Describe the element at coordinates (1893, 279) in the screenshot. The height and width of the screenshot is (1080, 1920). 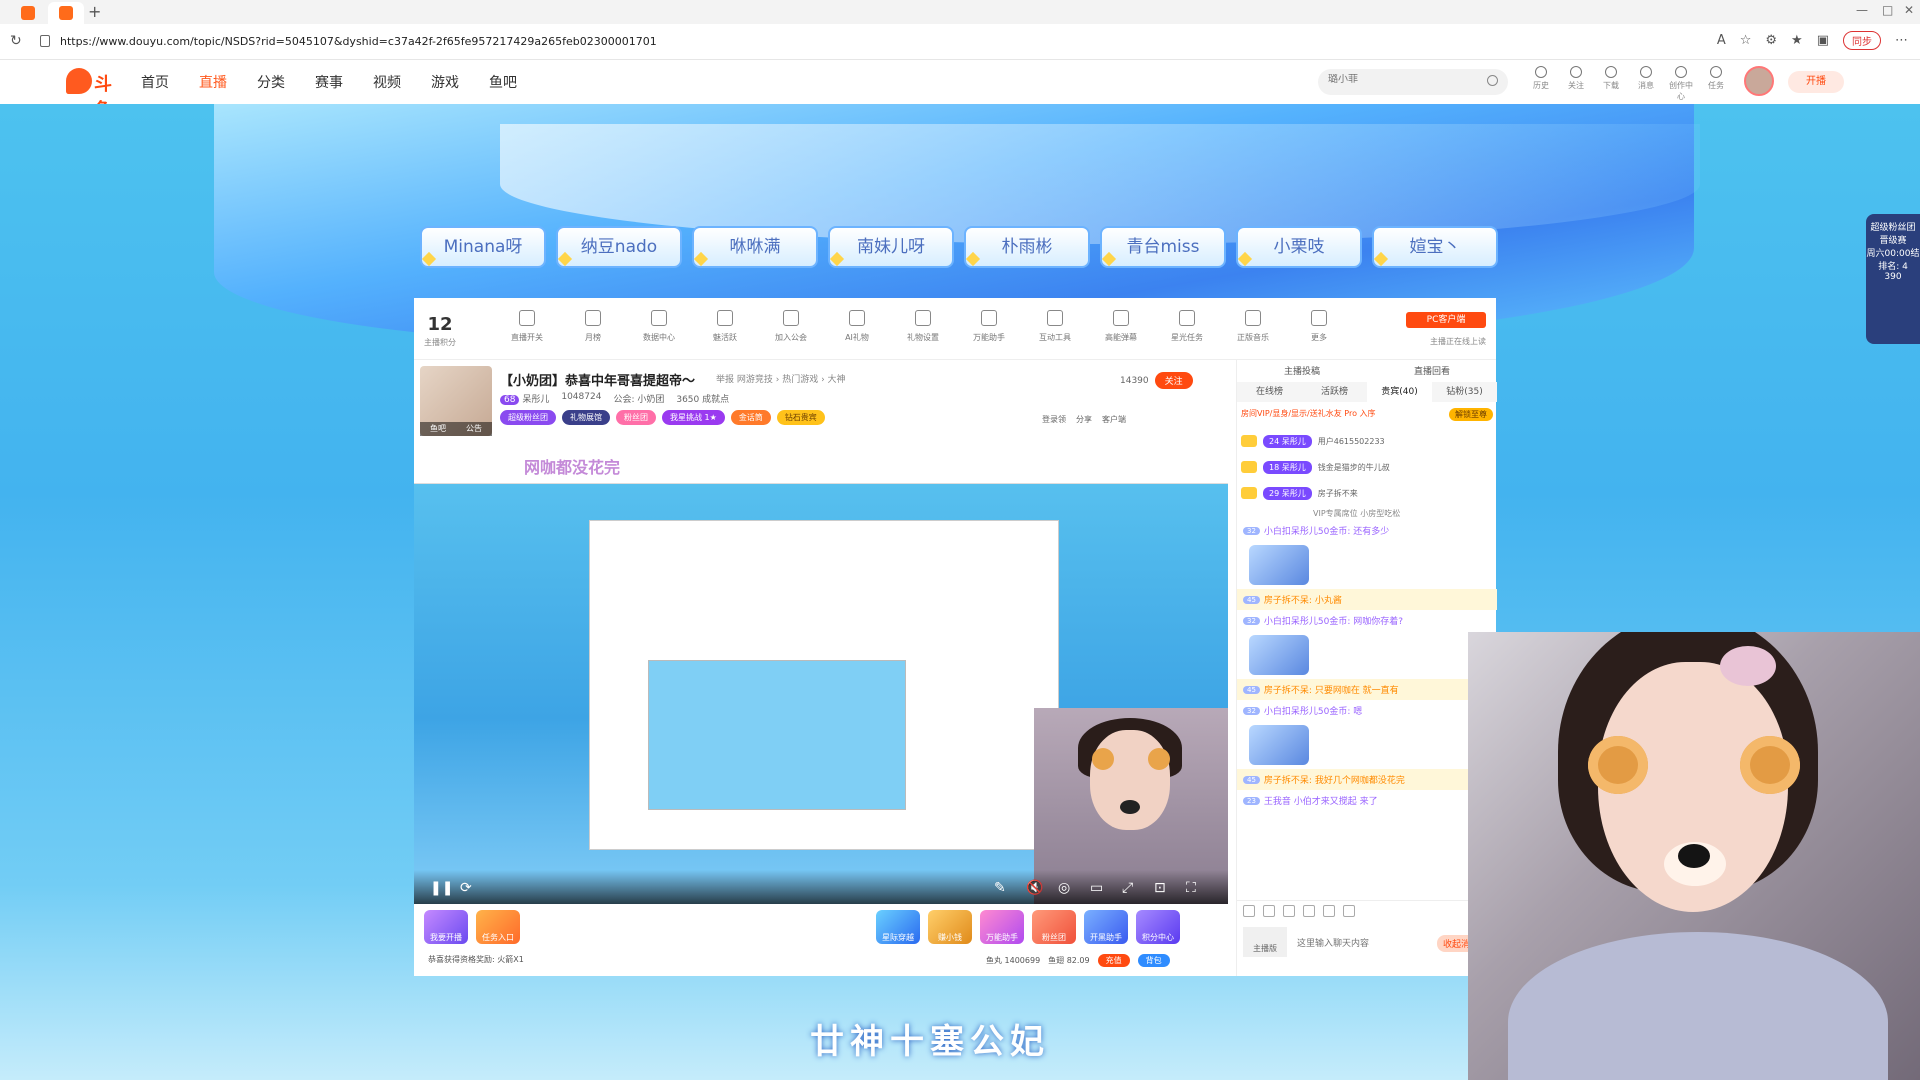
I see `fan-promotion-widget: 超级粉丝团 晋级赛 周六00:00结 排名: 4 390` at that location.